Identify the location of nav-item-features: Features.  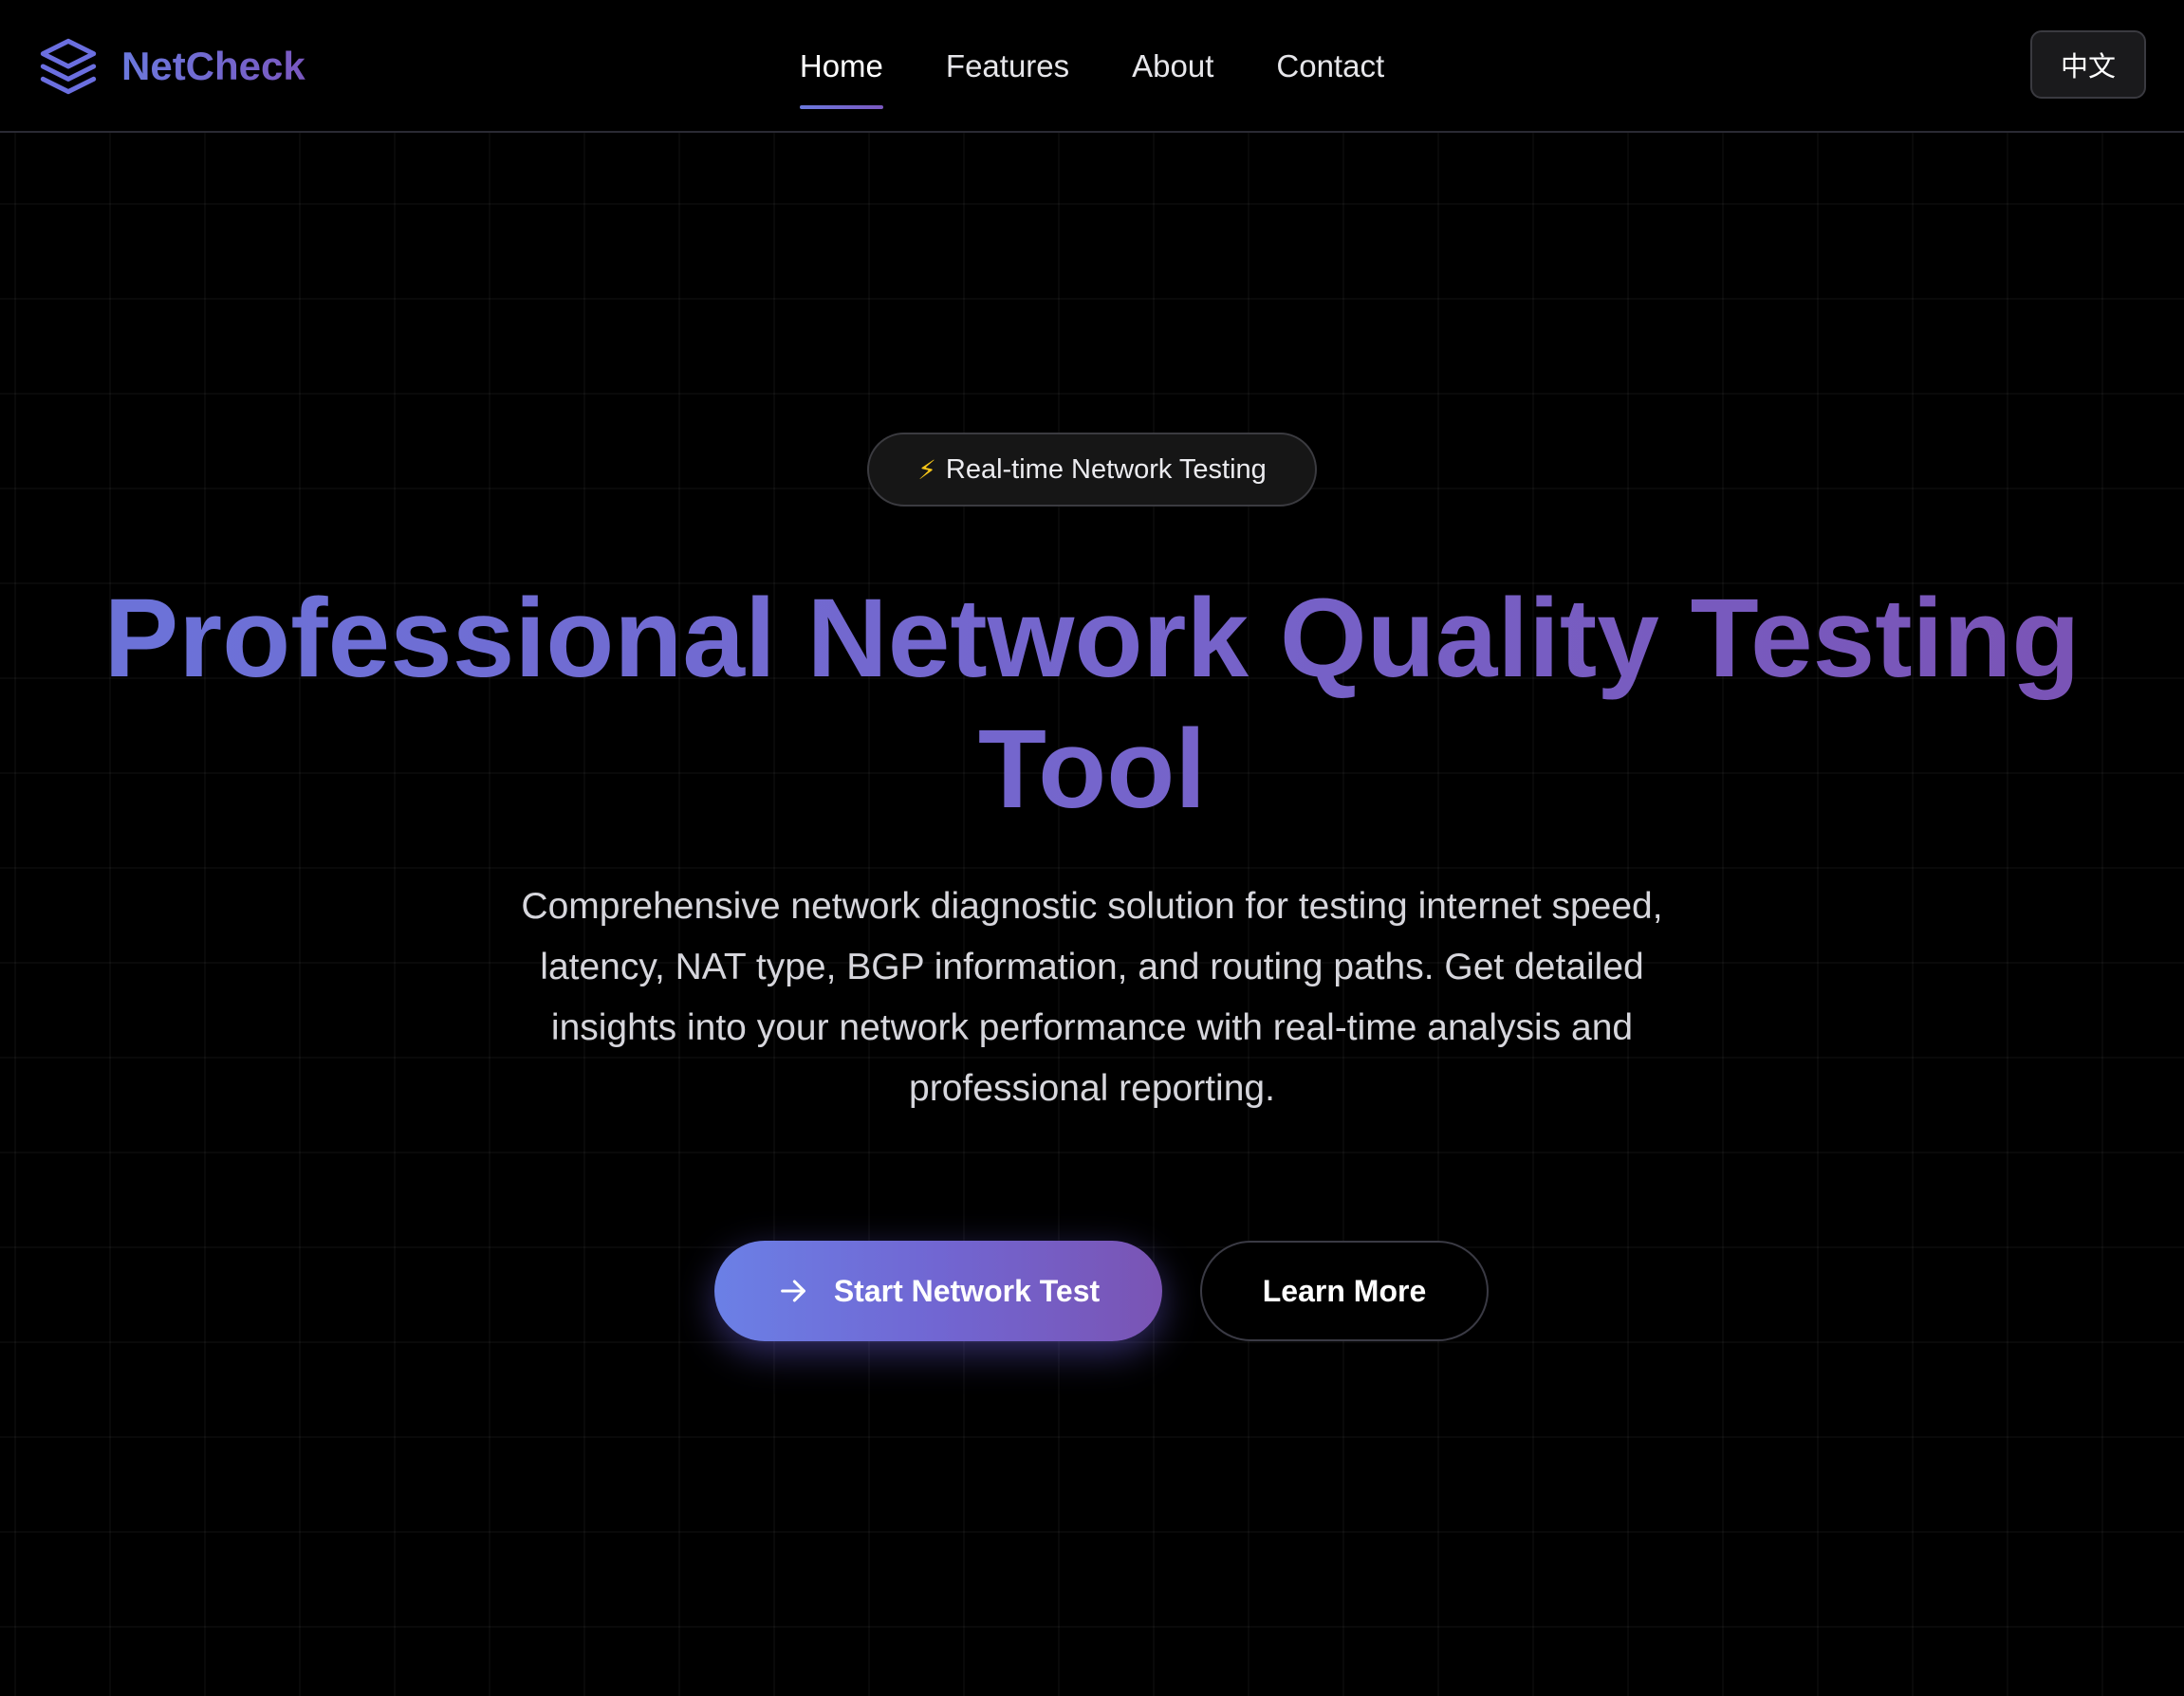
(1007, 66).